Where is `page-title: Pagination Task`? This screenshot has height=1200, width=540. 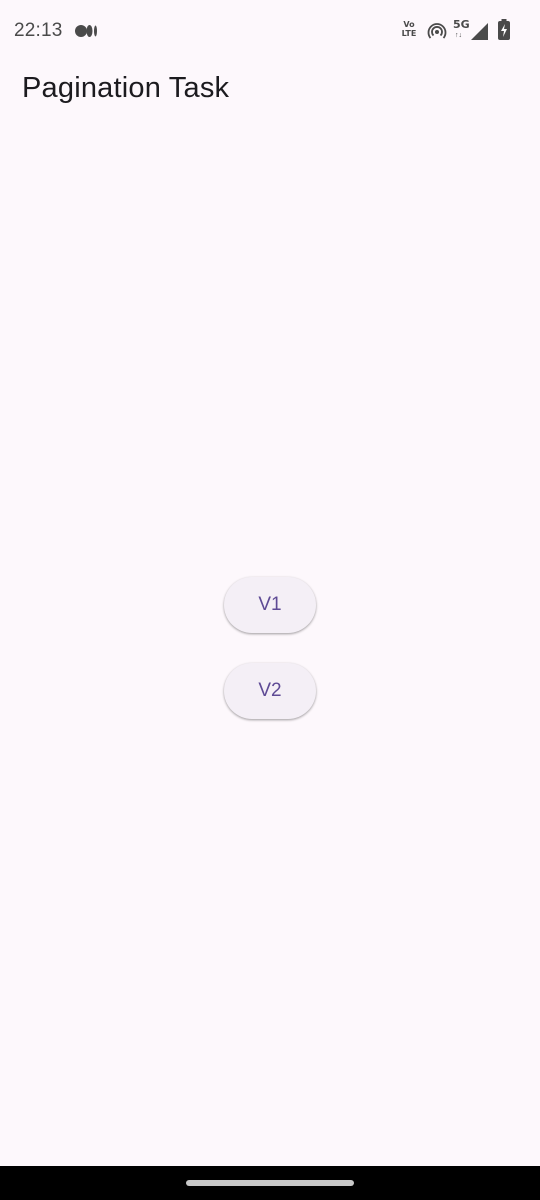 page-title: Pagination Task is located at coordinates (126, 88).